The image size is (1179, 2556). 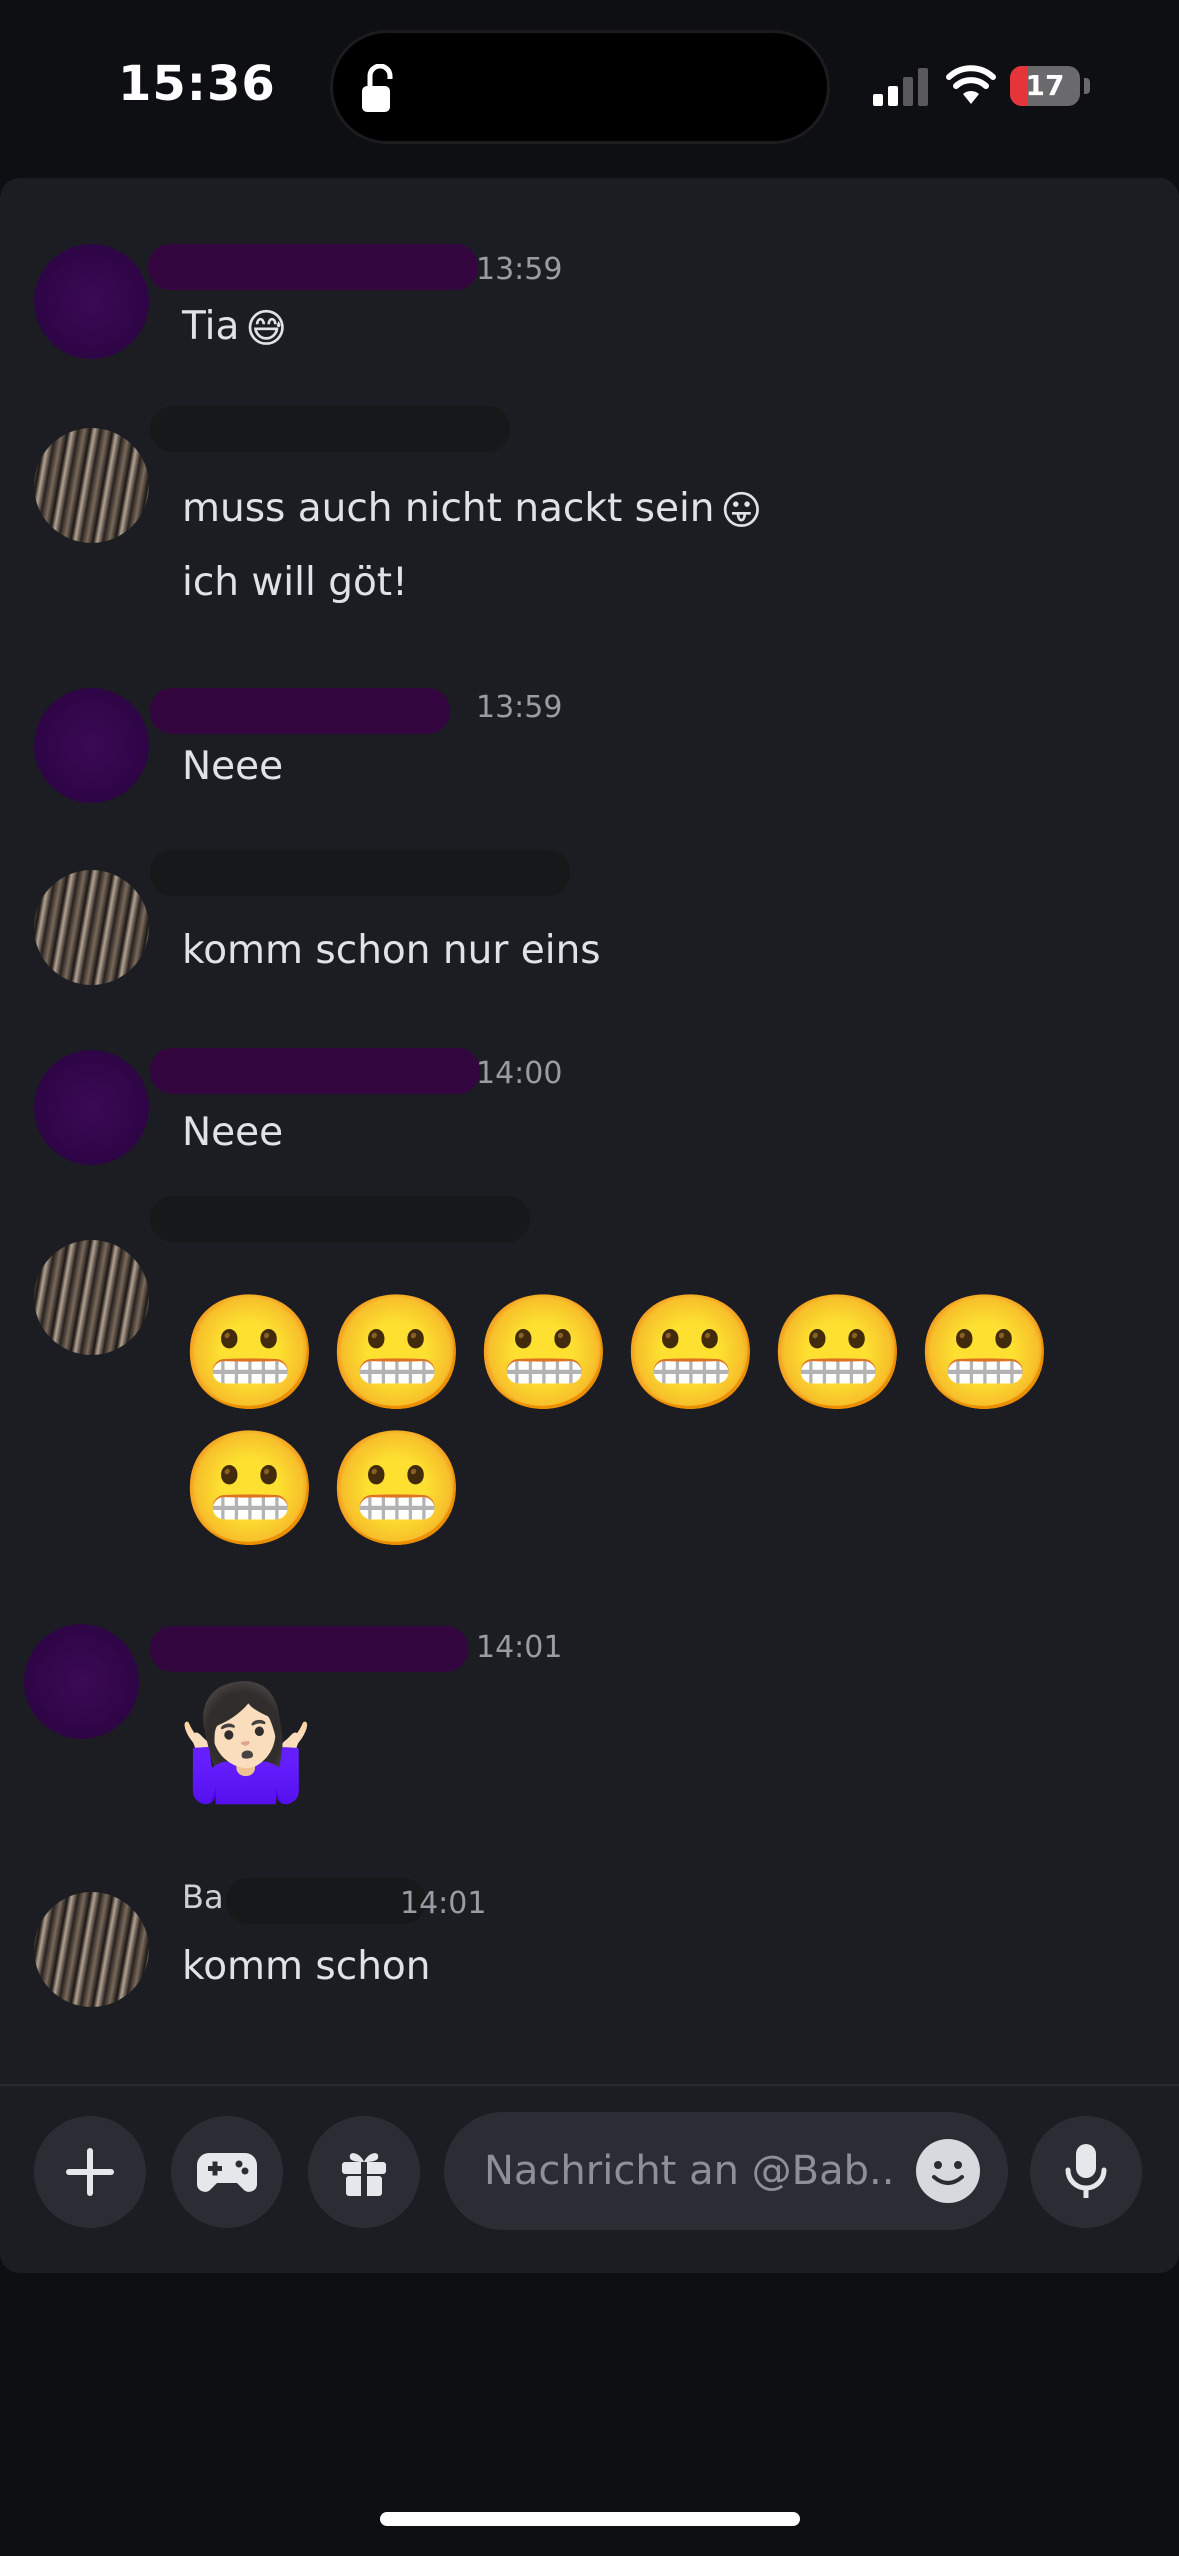 I want to click on message-text: komm schon, so click(x=306, y=1966).